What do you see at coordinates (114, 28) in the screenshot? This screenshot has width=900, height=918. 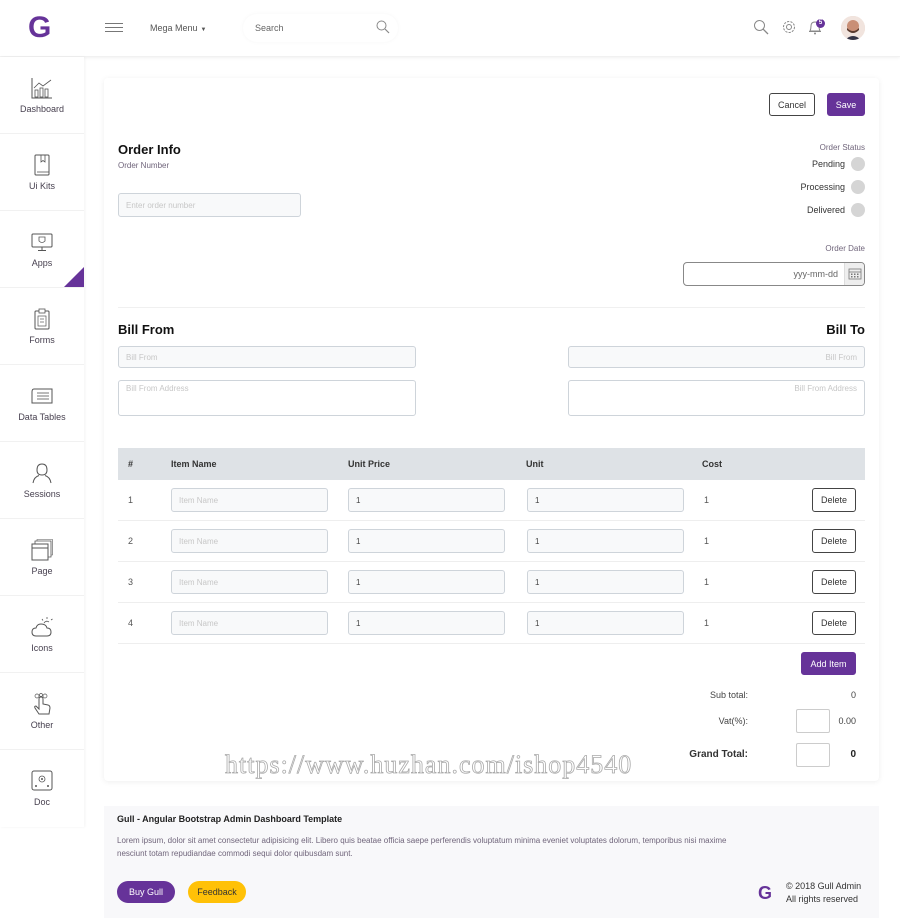 I see `menu-toggle-button` at bounding box center [114, 28].